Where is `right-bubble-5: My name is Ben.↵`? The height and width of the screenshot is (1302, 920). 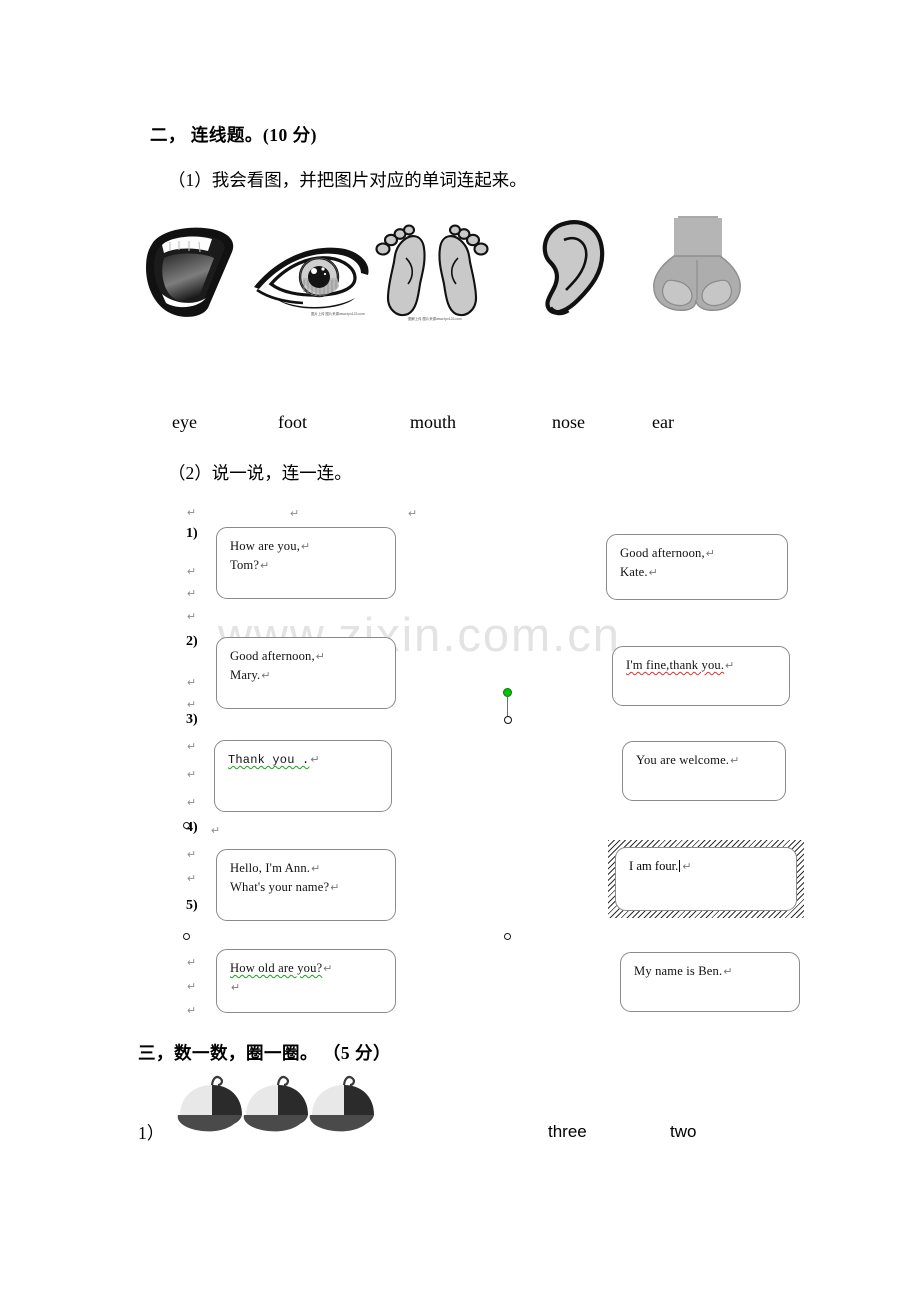
right-bubble-5: My name is Ben.↵ is located at coordinates (710, 982).